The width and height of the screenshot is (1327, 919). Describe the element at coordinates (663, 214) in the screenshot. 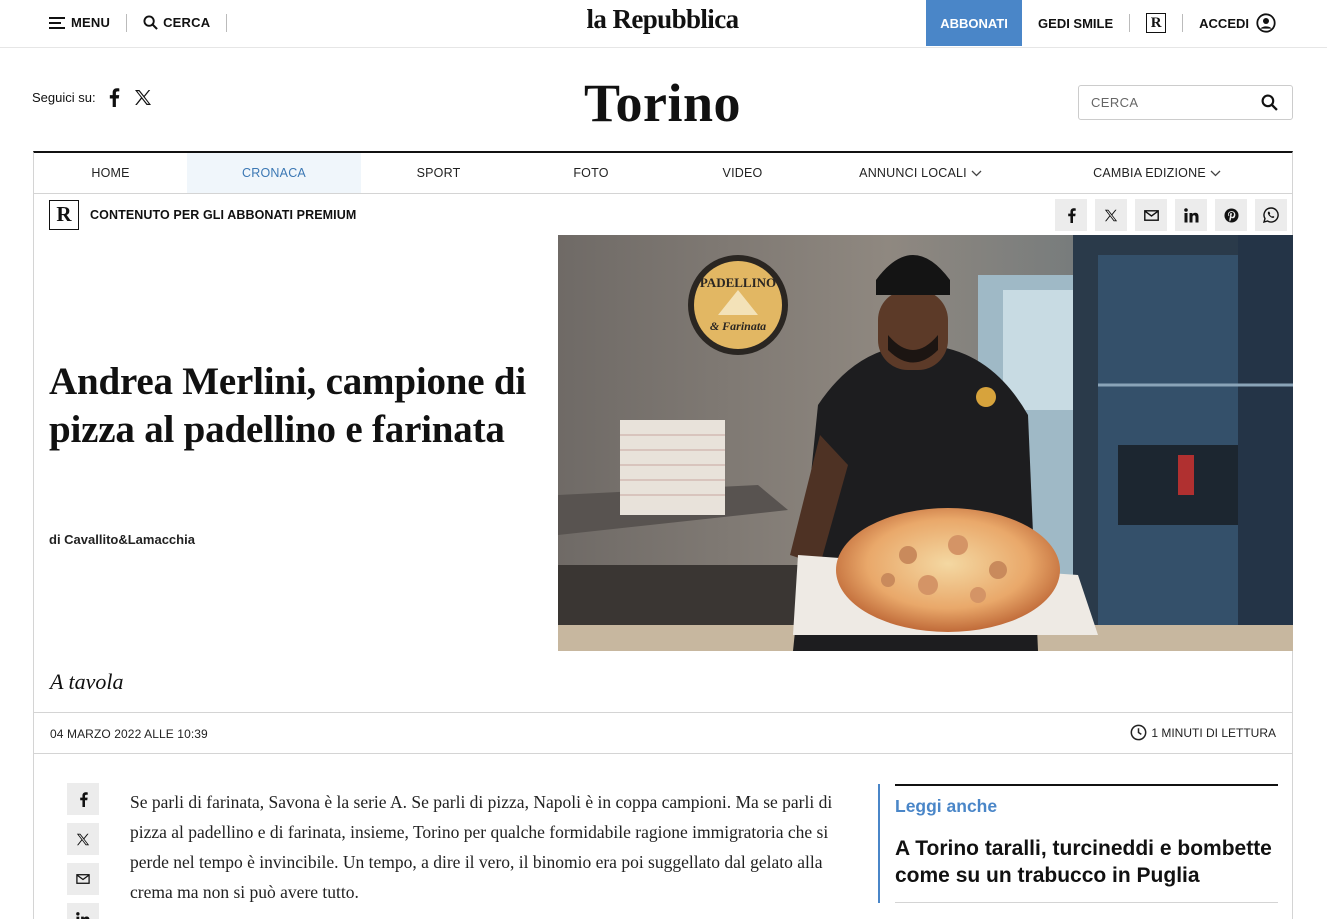

I see `premium-bar: R CONTENUTO PER GLI ABBONATI PREMIUM` at that location.